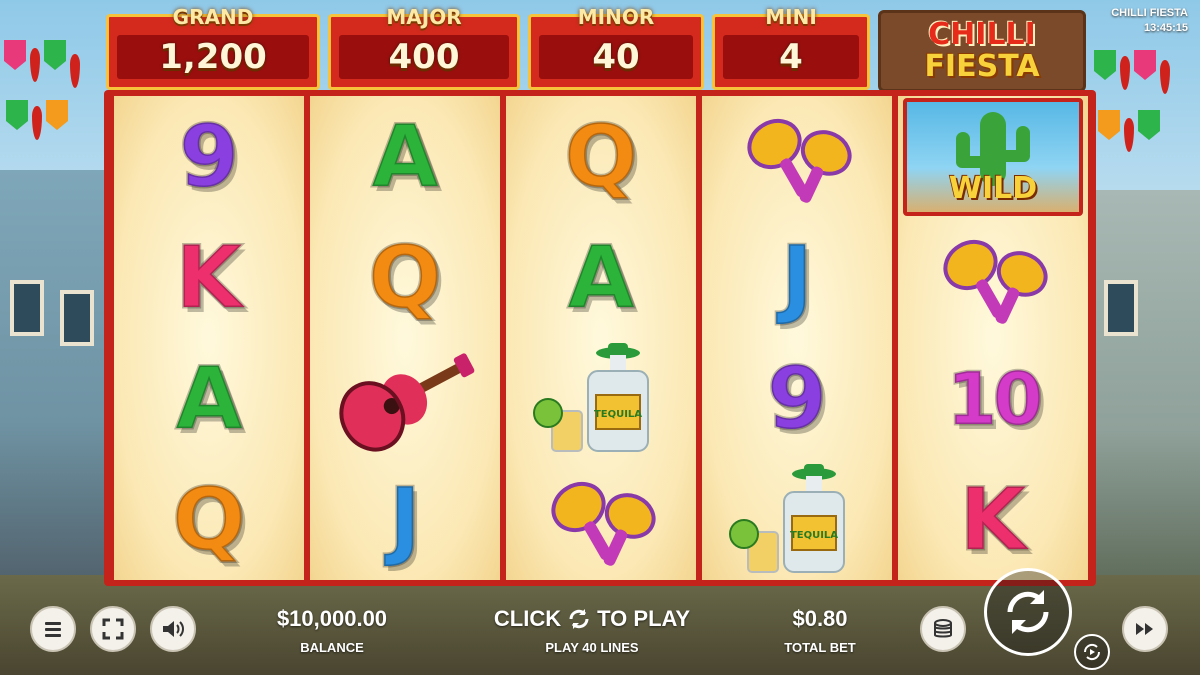  I want to click on sound-button, so click(173, 629).